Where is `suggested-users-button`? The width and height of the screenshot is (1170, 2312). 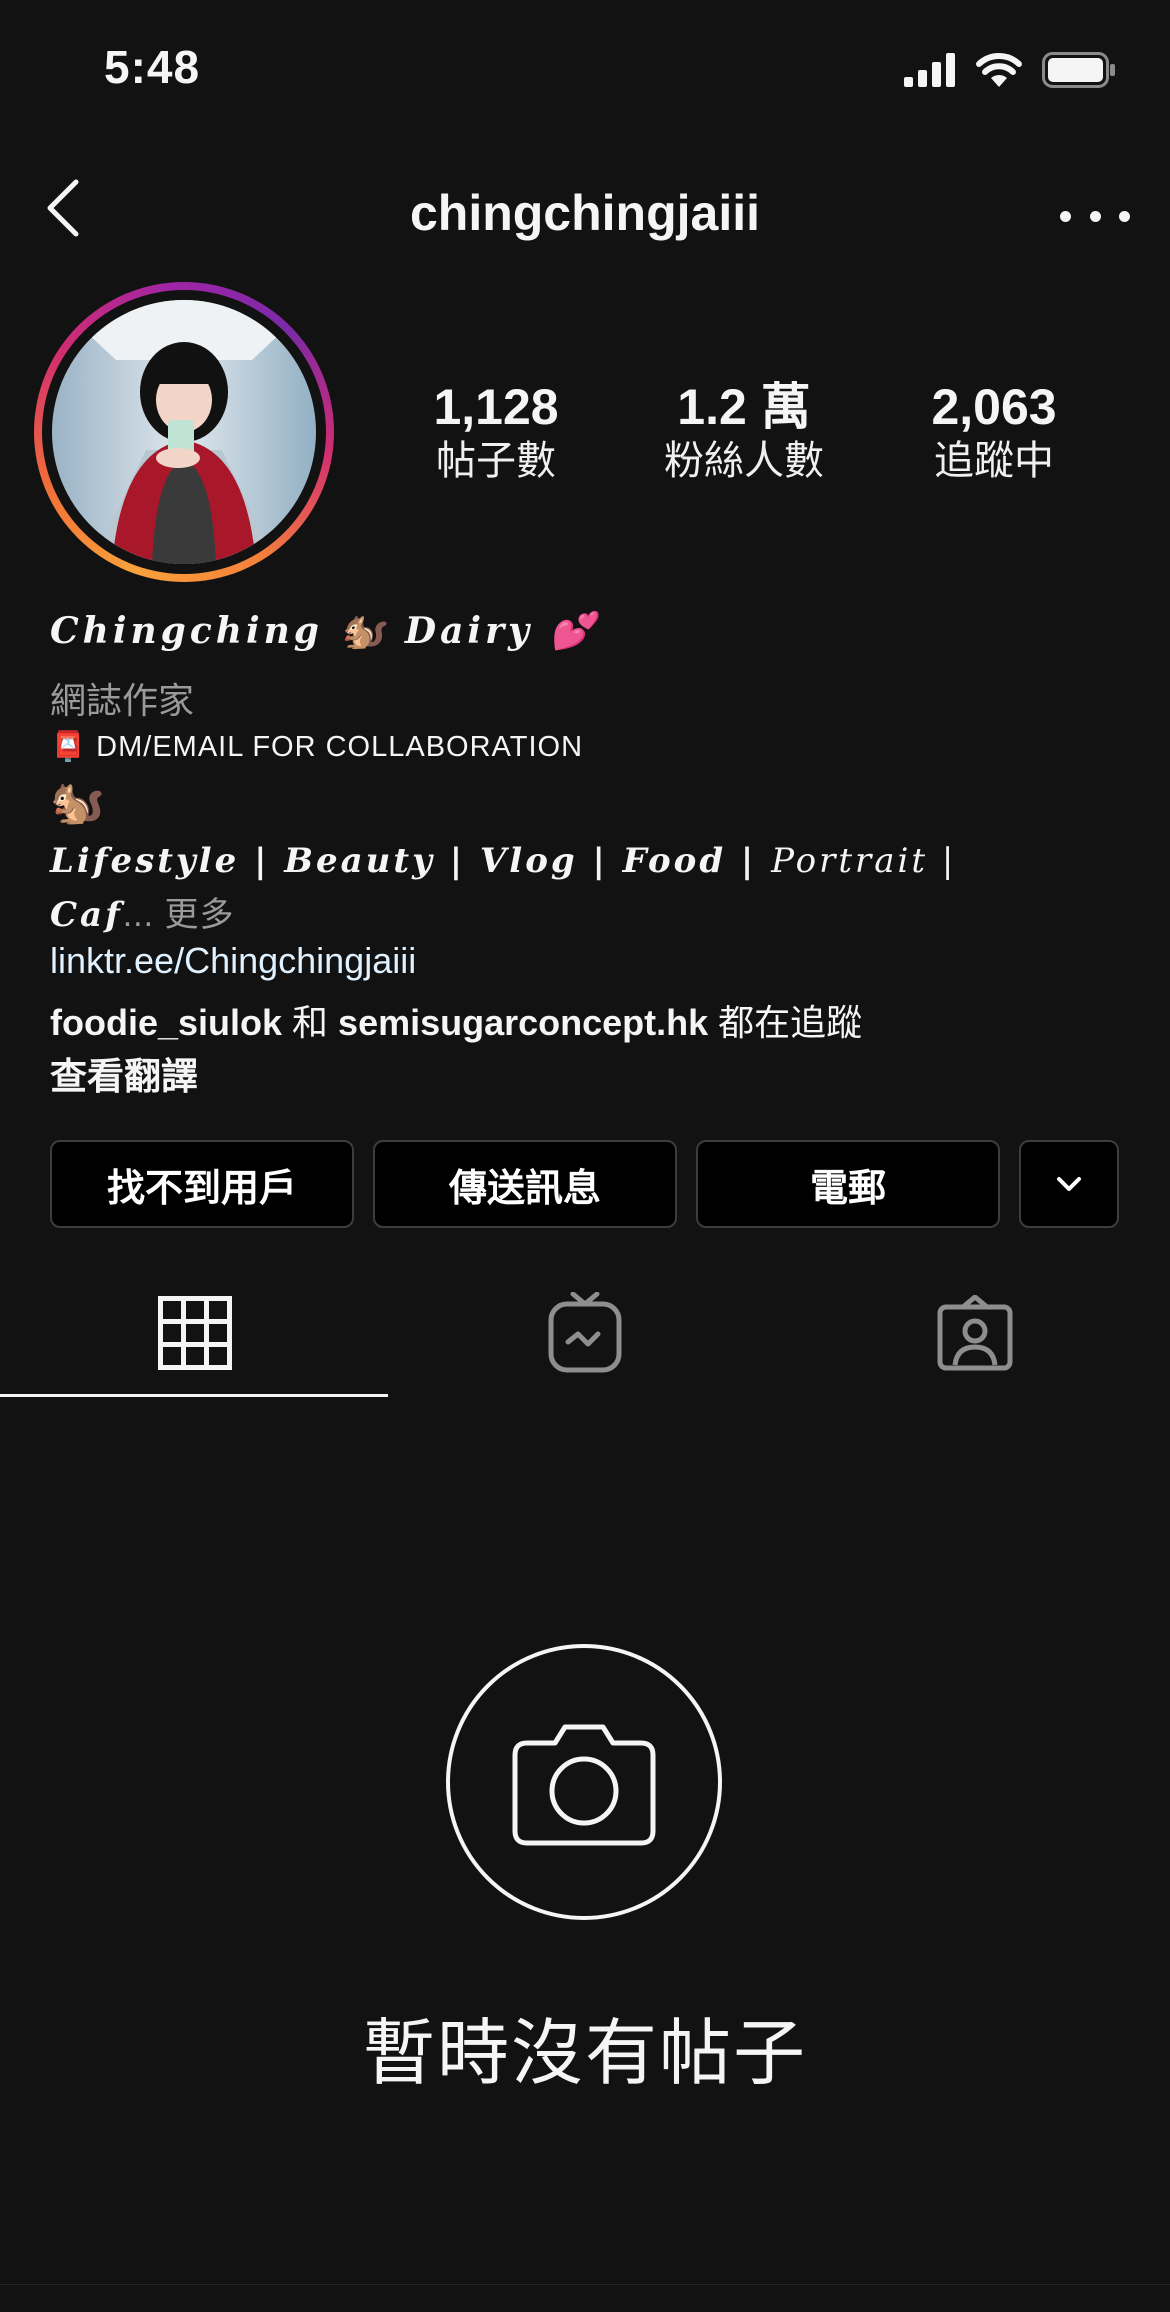 suggested-users-button is located at coordinates (1069, 1184).